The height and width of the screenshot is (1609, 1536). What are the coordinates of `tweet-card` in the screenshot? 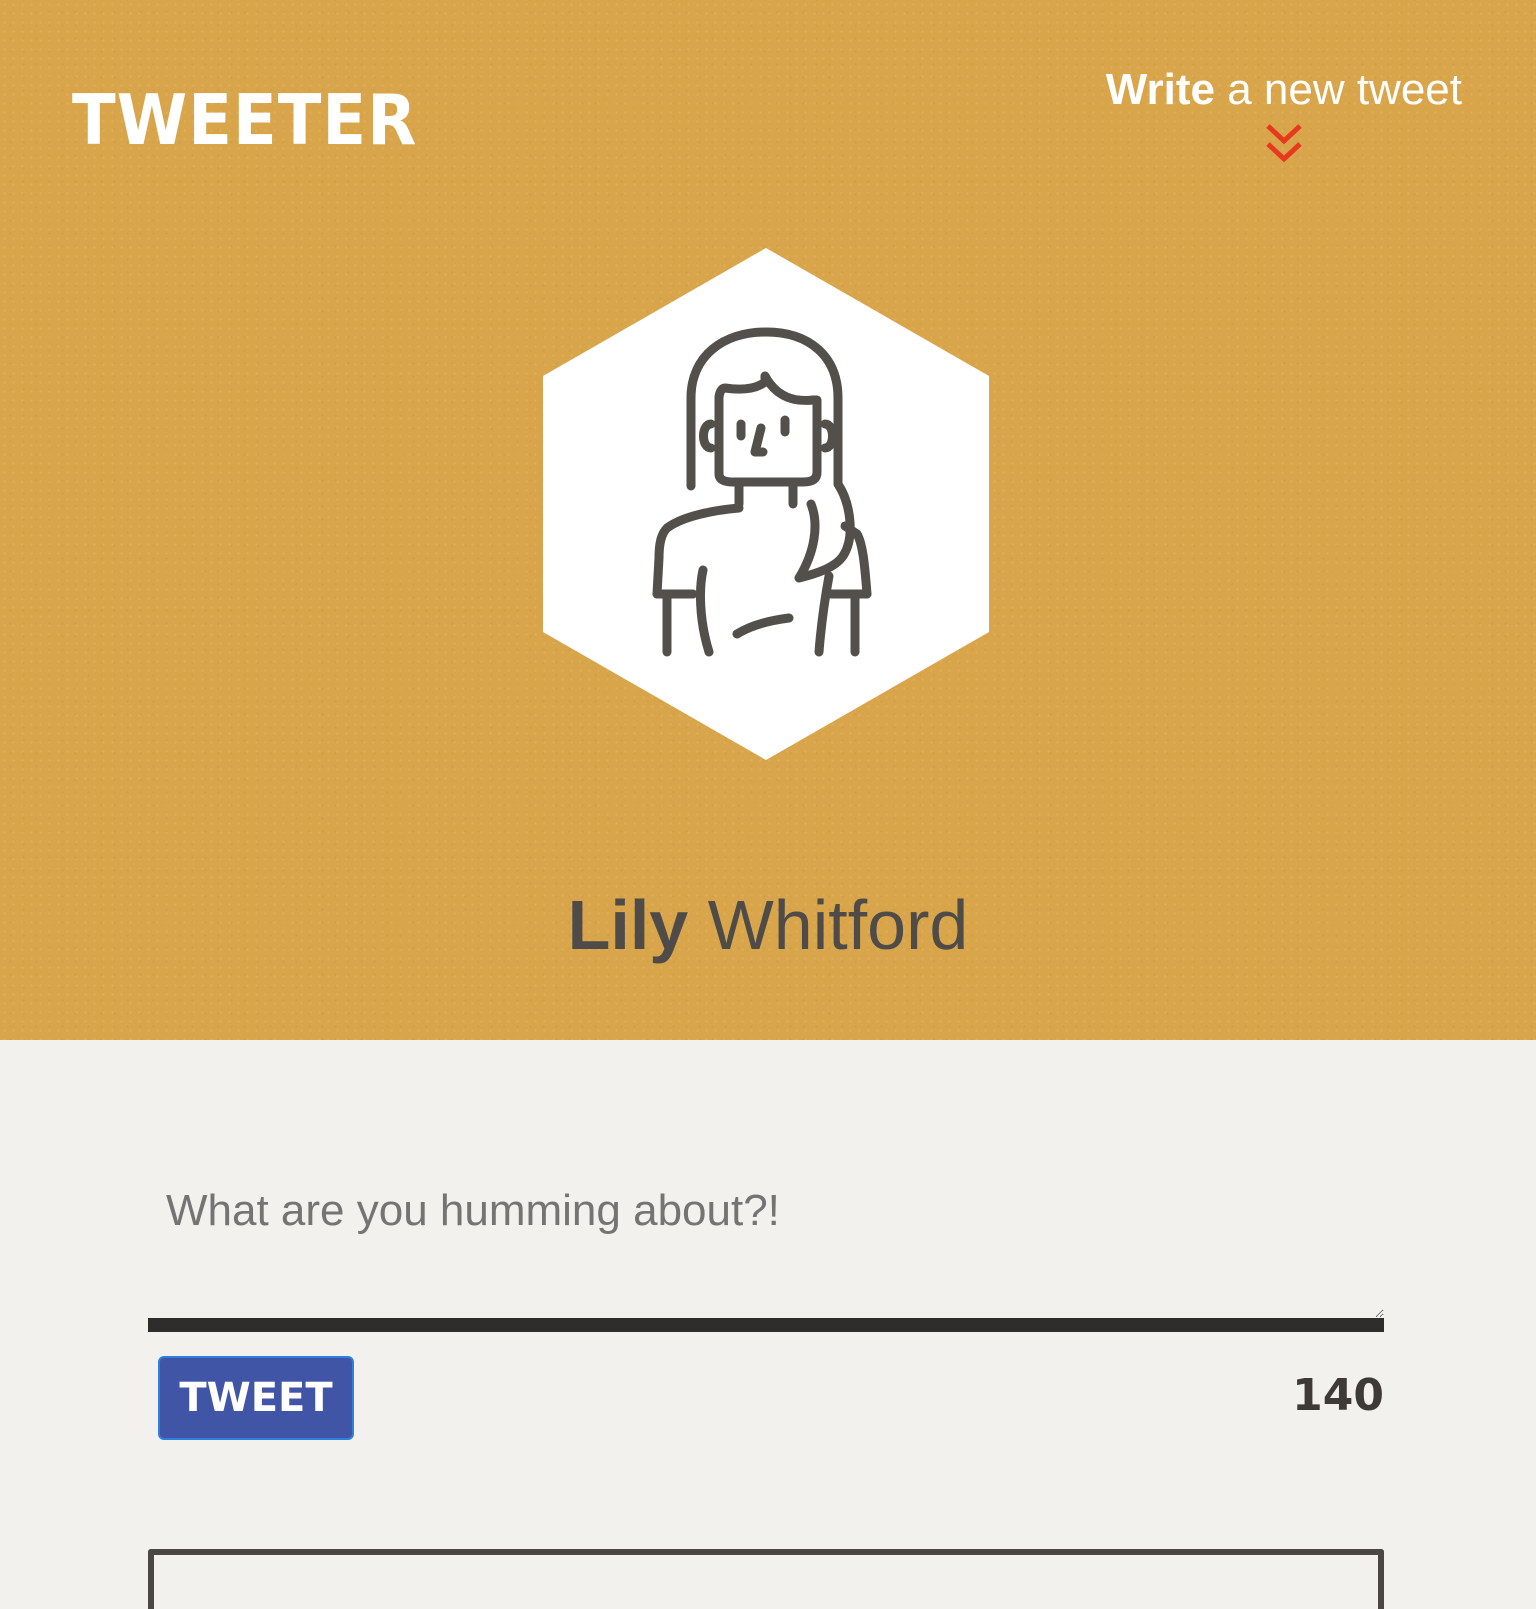 It's located at (766, 1579).